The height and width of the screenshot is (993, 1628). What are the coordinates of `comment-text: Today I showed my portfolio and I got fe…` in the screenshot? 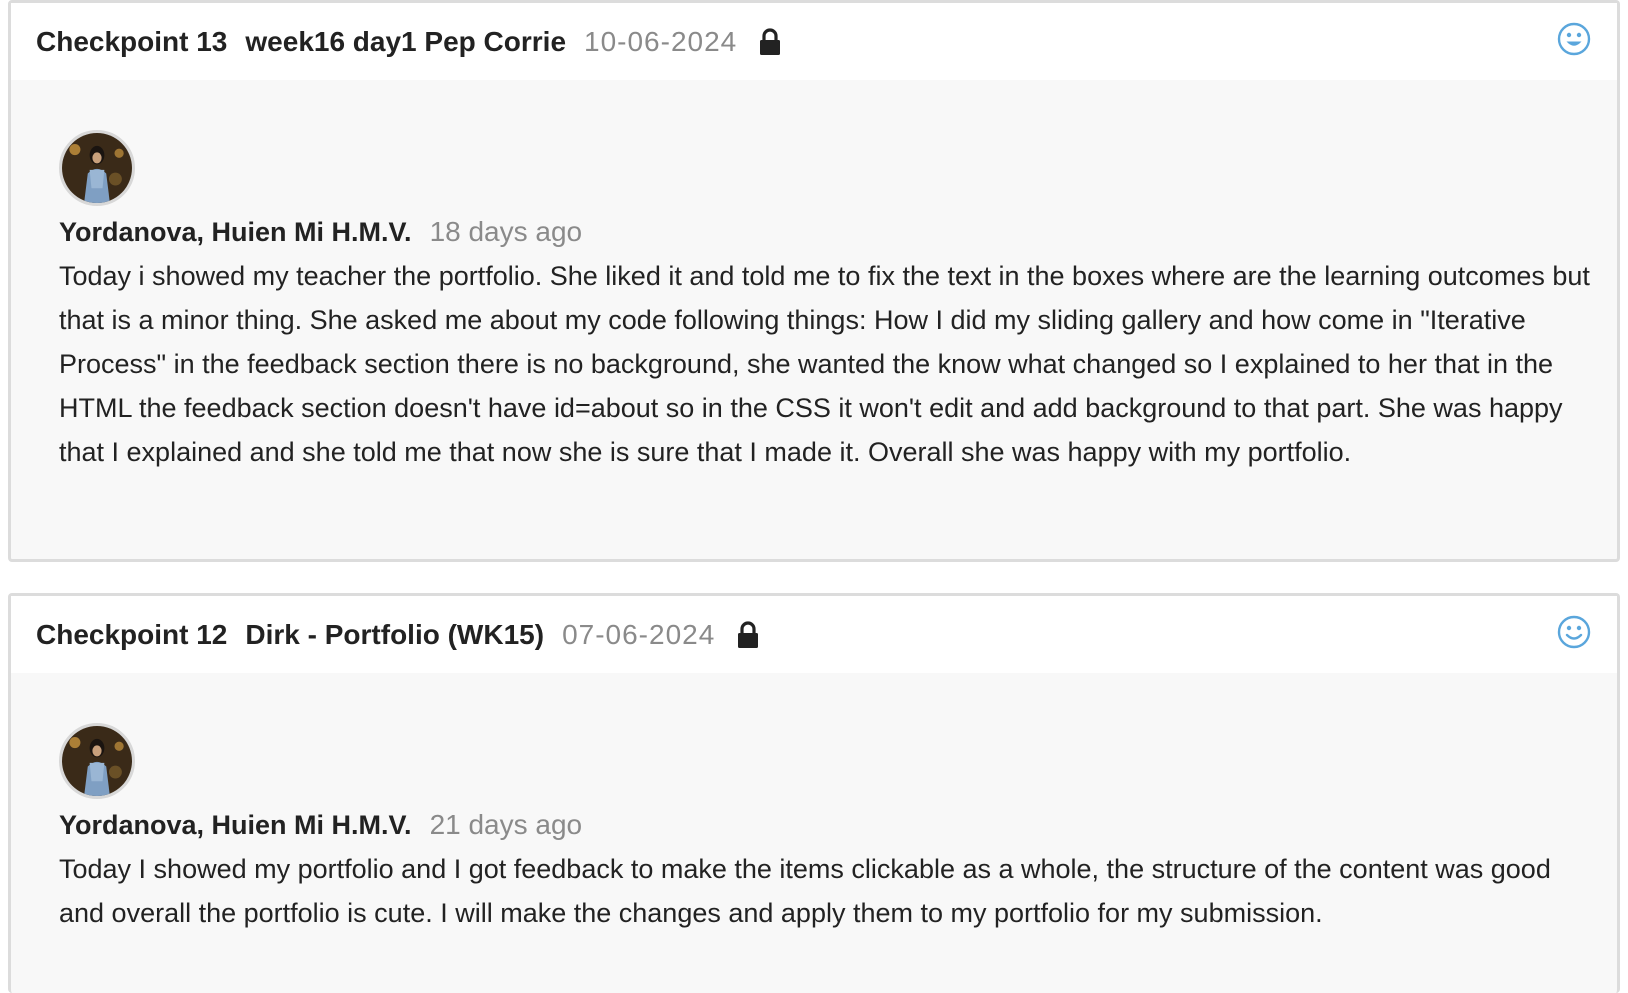 It's located at (805, 891).